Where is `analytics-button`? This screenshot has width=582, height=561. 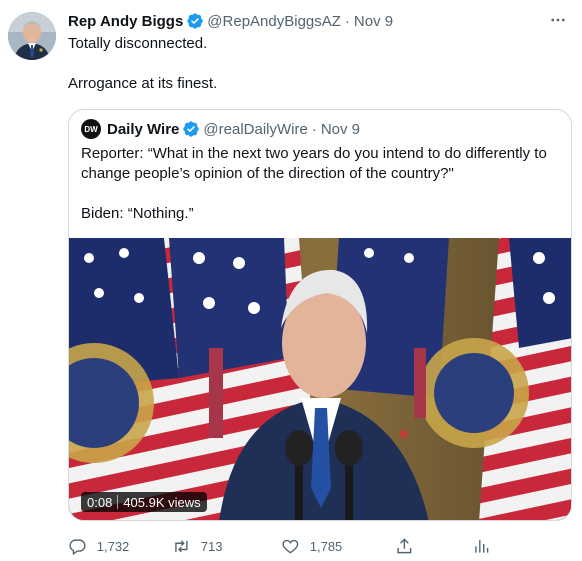
analytics-button is located at coordinates (486, 546).